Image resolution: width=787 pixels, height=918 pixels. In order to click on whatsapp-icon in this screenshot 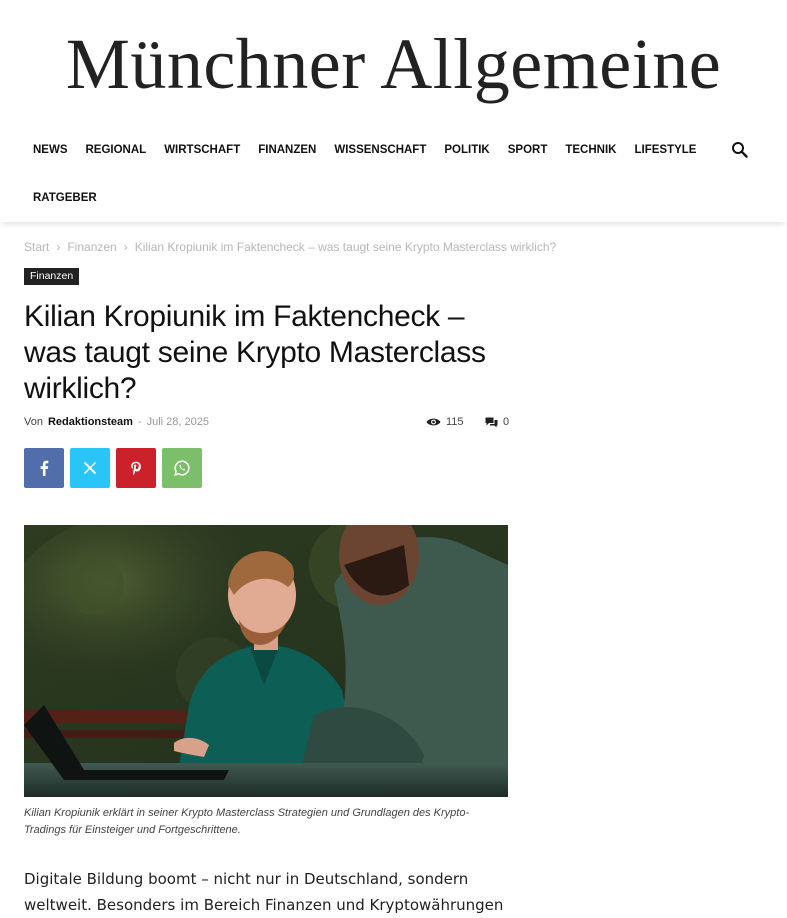, I will do `click(182, 468)`.